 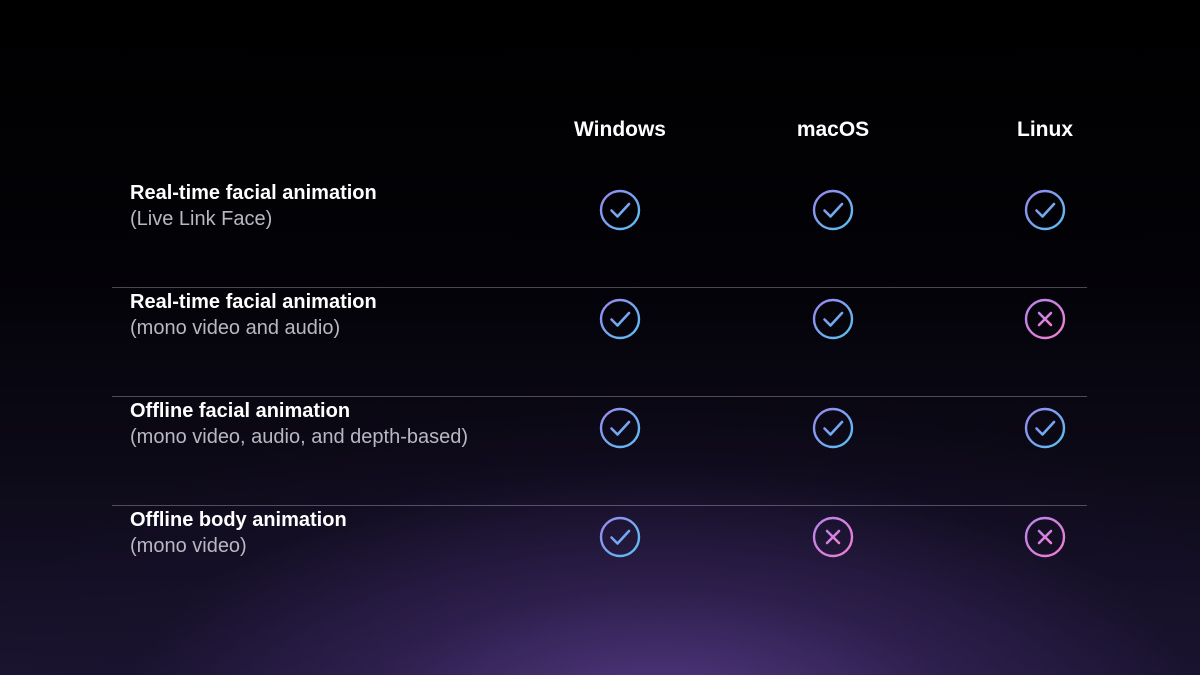 I want to click on table-row: Offline body animation (mono video), so click(x=599, y=561).